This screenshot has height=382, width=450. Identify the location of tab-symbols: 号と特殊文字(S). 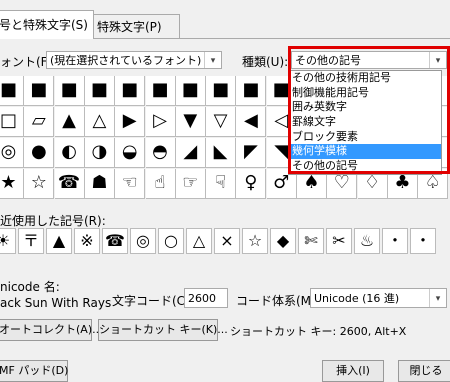
(47, 24).